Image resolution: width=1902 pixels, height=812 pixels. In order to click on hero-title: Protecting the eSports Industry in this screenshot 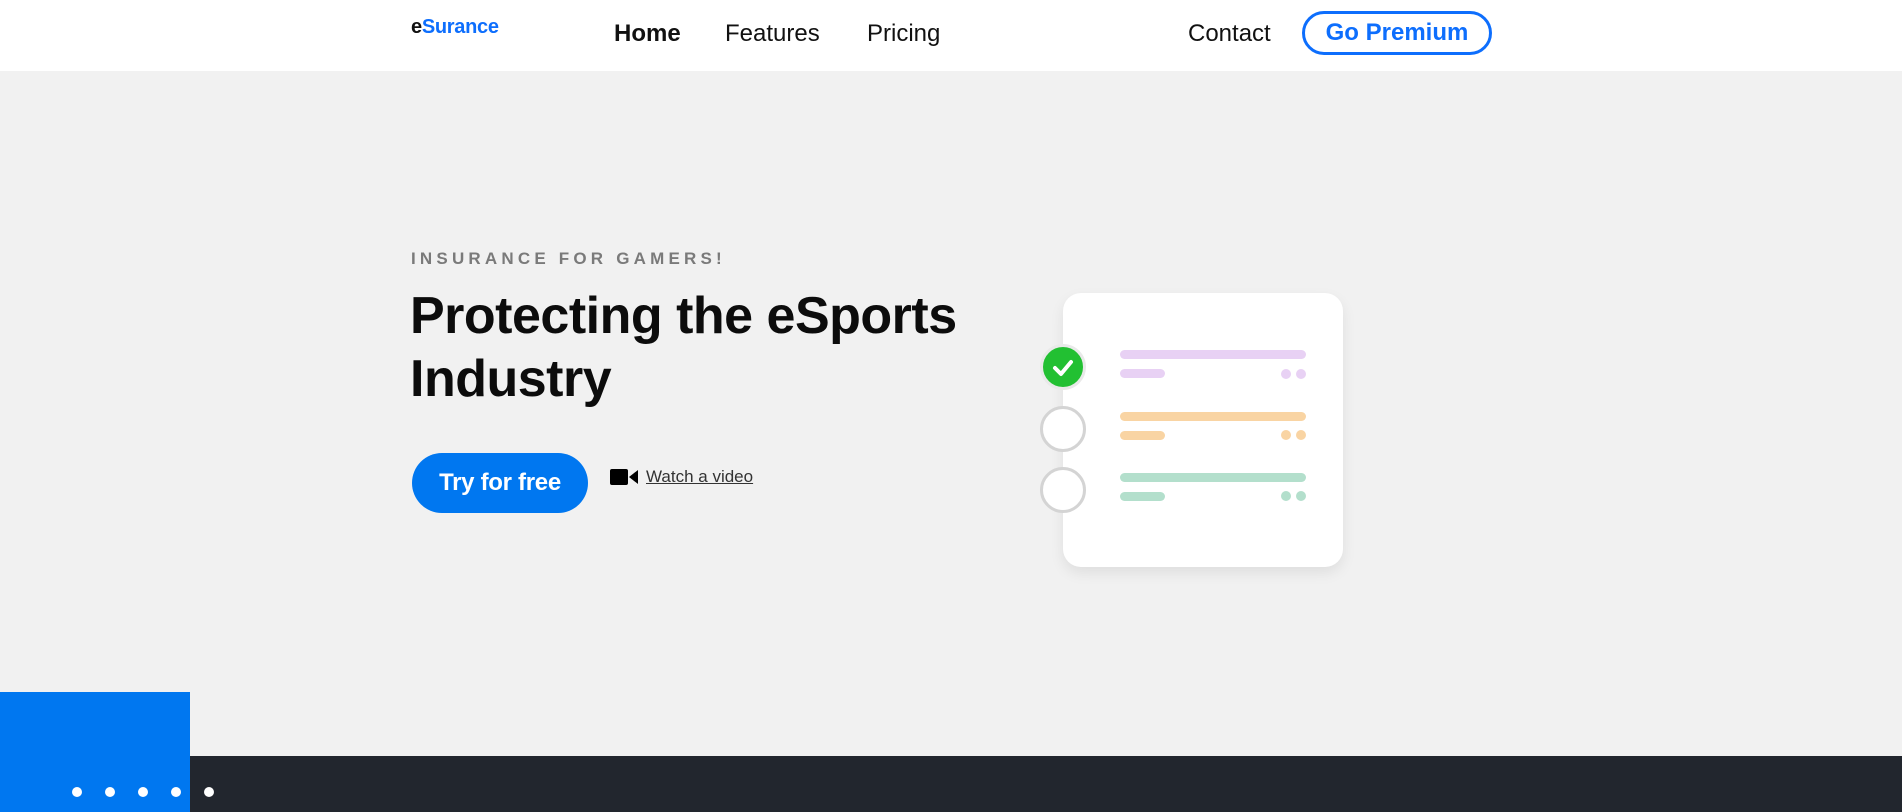, I will do `click(683, 347)`.